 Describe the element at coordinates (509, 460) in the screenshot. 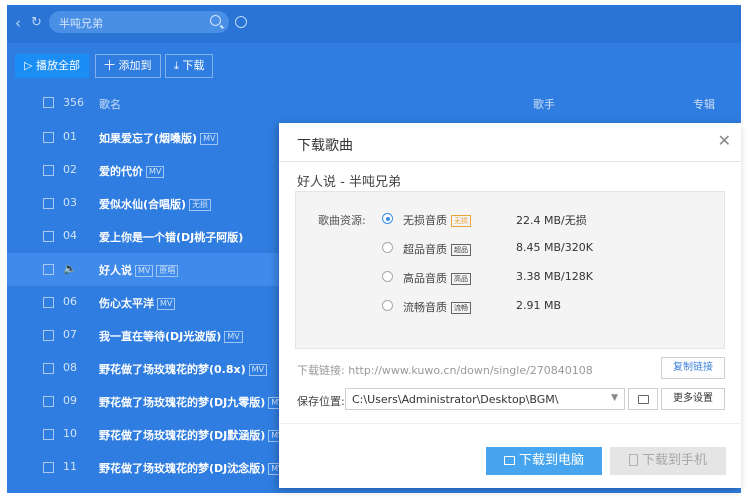

I see `monitor-icon` at that location.